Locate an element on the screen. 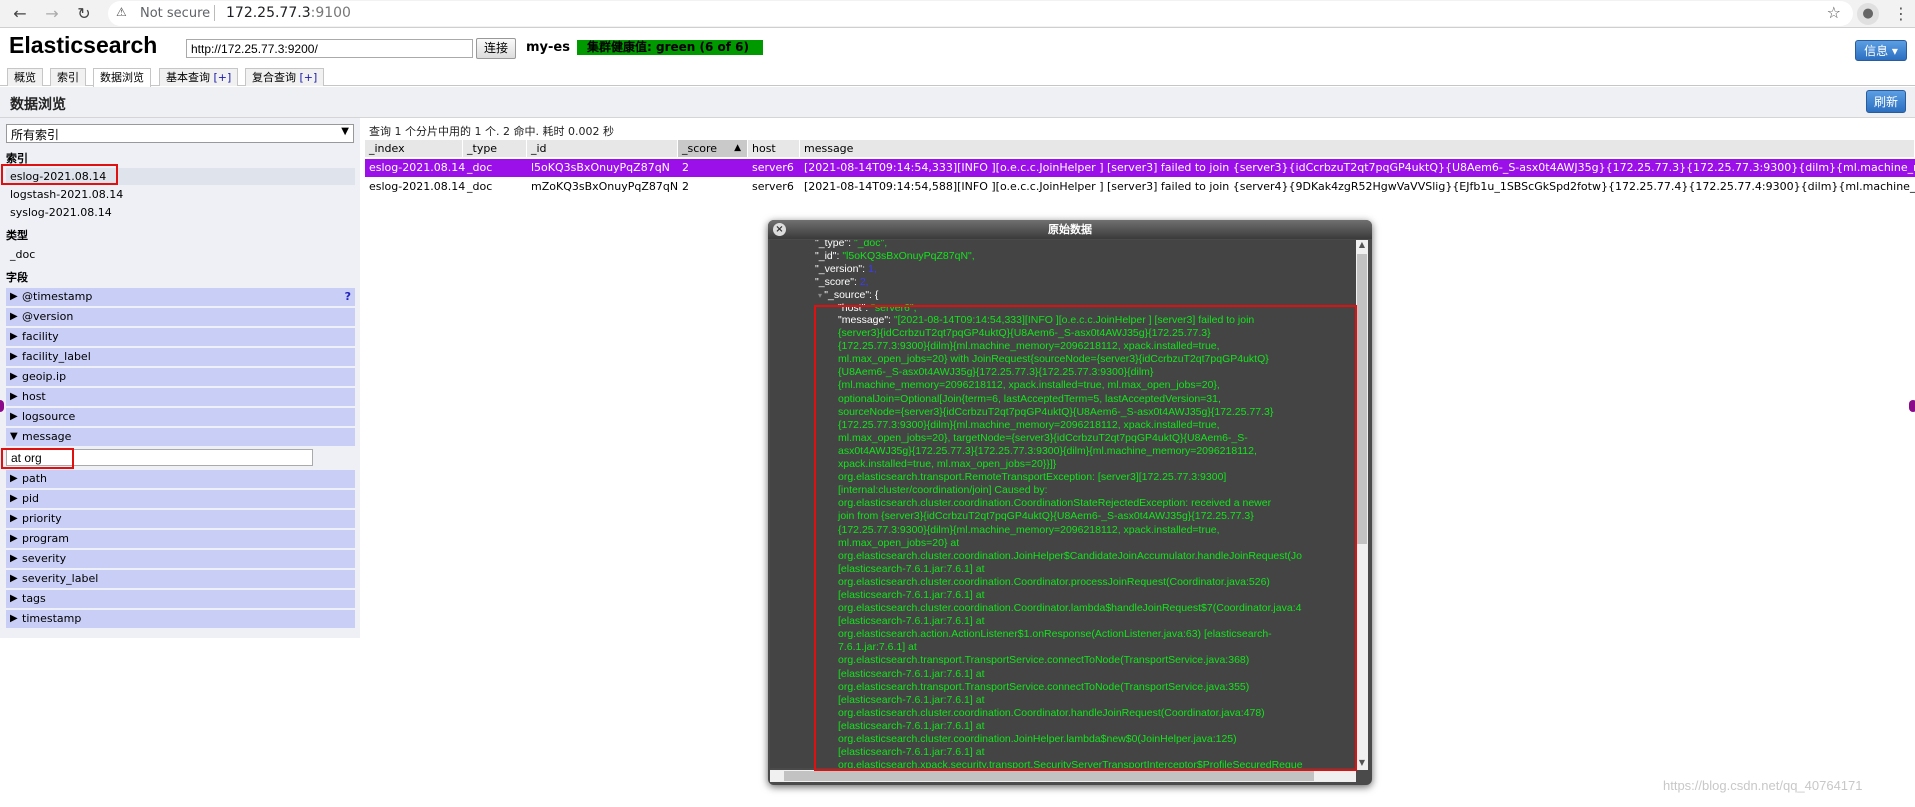 Image resolution: width=1915 pixels, height=807 pixels. vertical-scrollbar: ▲ ▼ is located at coordinates (1362, 505).